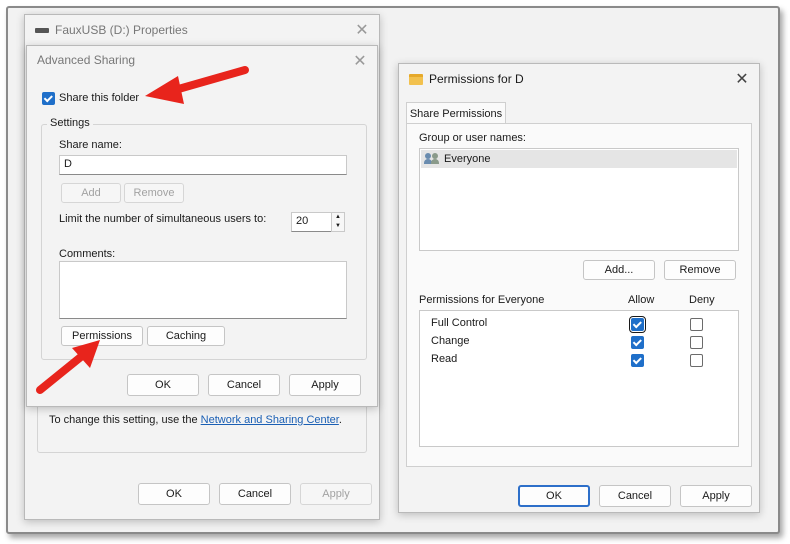  What do you see at coordinates (48, 98) in the screenshot?
I see `share-folder-checkbox` at bounding box center [48, 98].